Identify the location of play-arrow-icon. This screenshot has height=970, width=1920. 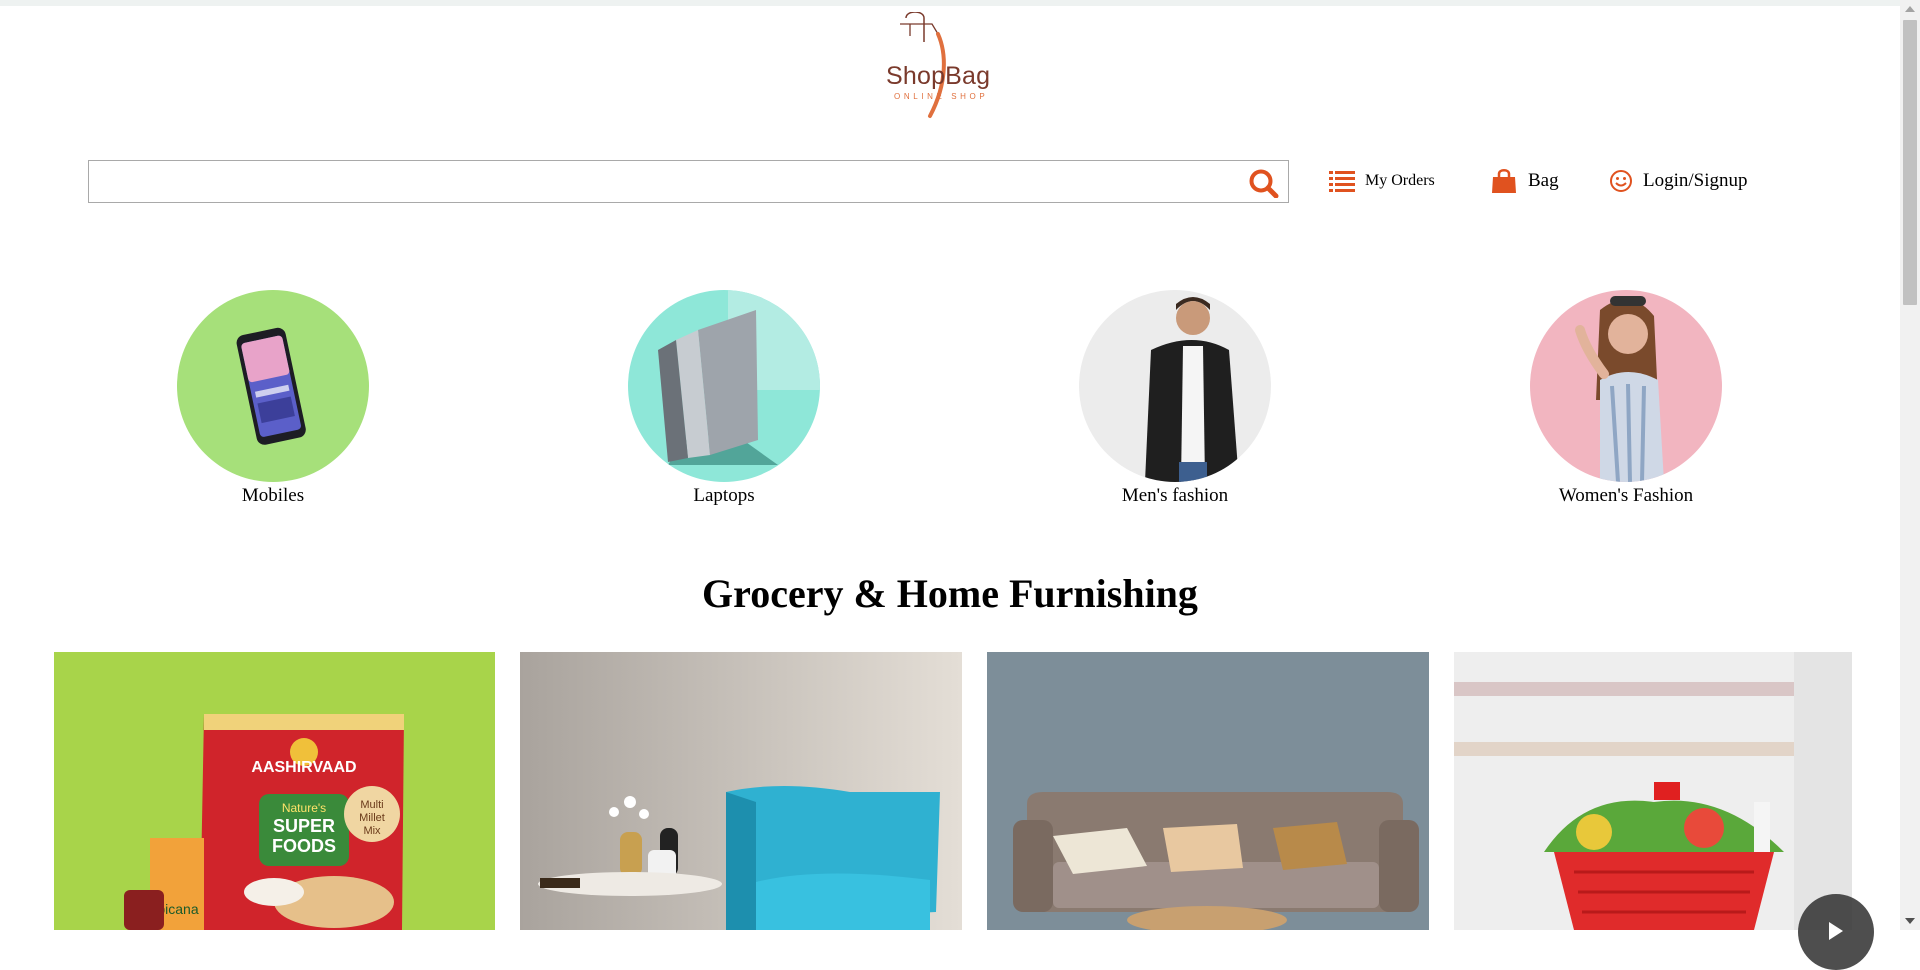
(1836, 931).